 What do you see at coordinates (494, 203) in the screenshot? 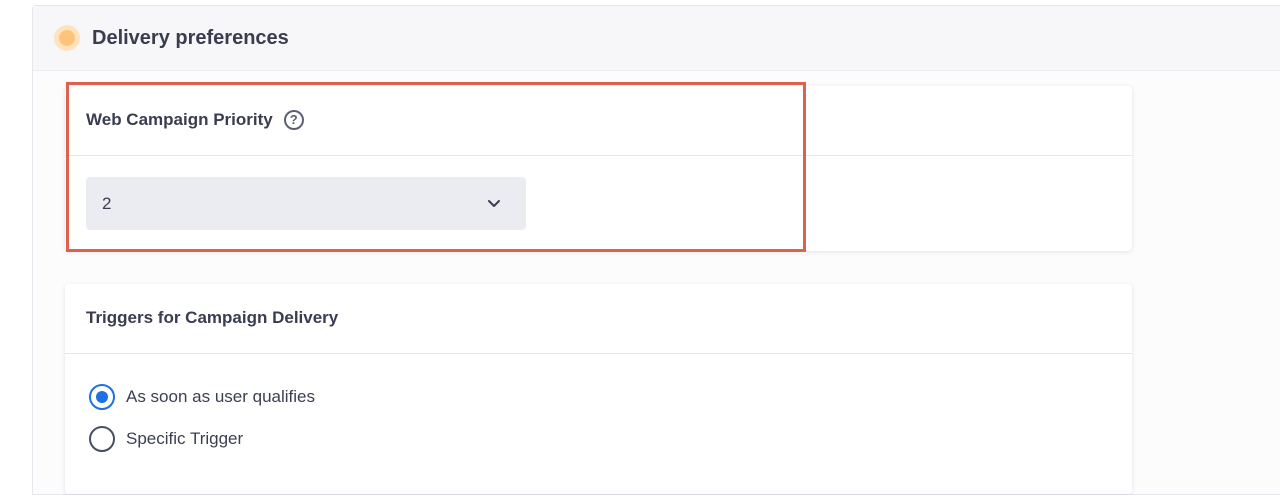
I see `chevron-down-icon` at bounding box center [494, 203].